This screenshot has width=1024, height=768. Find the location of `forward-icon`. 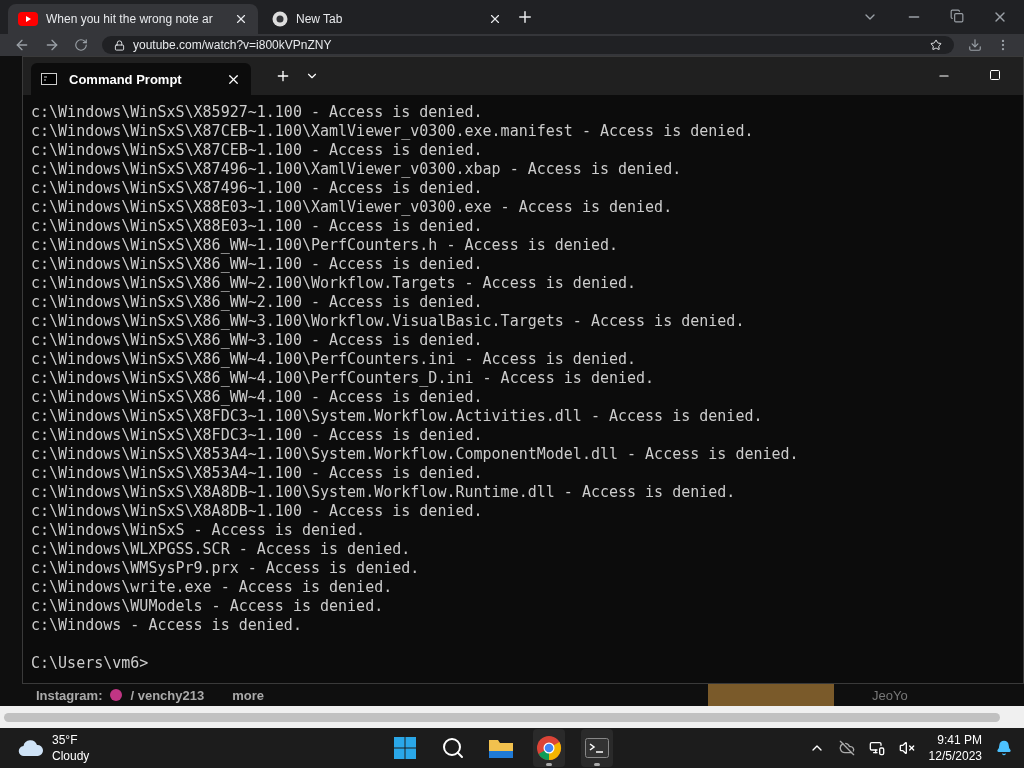

forward-icon is located at coordinates (52, 45).